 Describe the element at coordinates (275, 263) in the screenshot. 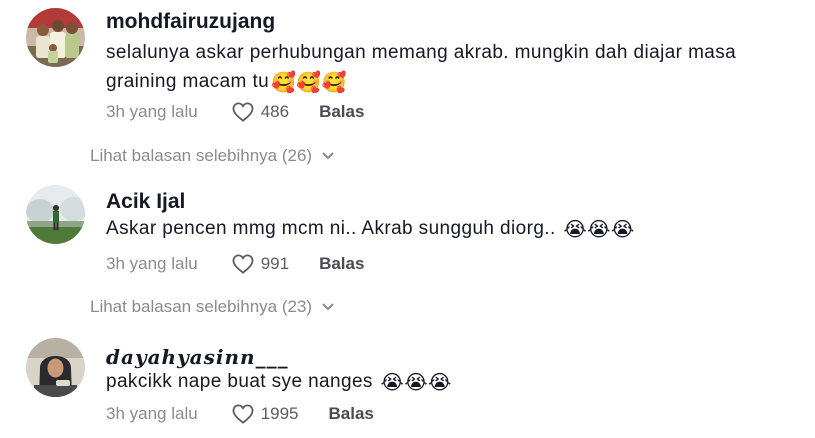

I see `like-count: 991` at that location.